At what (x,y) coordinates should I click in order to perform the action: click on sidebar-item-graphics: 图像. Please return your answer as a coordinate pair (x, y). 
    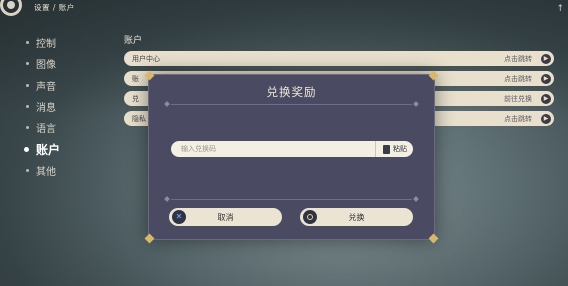
    Looking at the image, I should click on (64, 63).